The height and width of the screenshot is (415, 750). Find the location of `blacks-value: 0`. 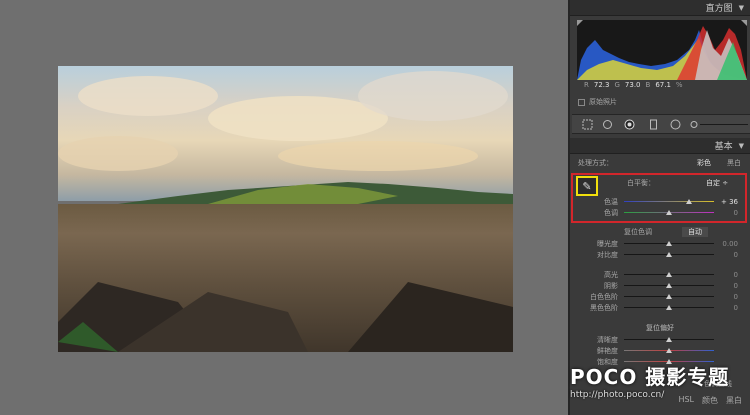

blacks-value: 0 is located at coordinates (736, 308).